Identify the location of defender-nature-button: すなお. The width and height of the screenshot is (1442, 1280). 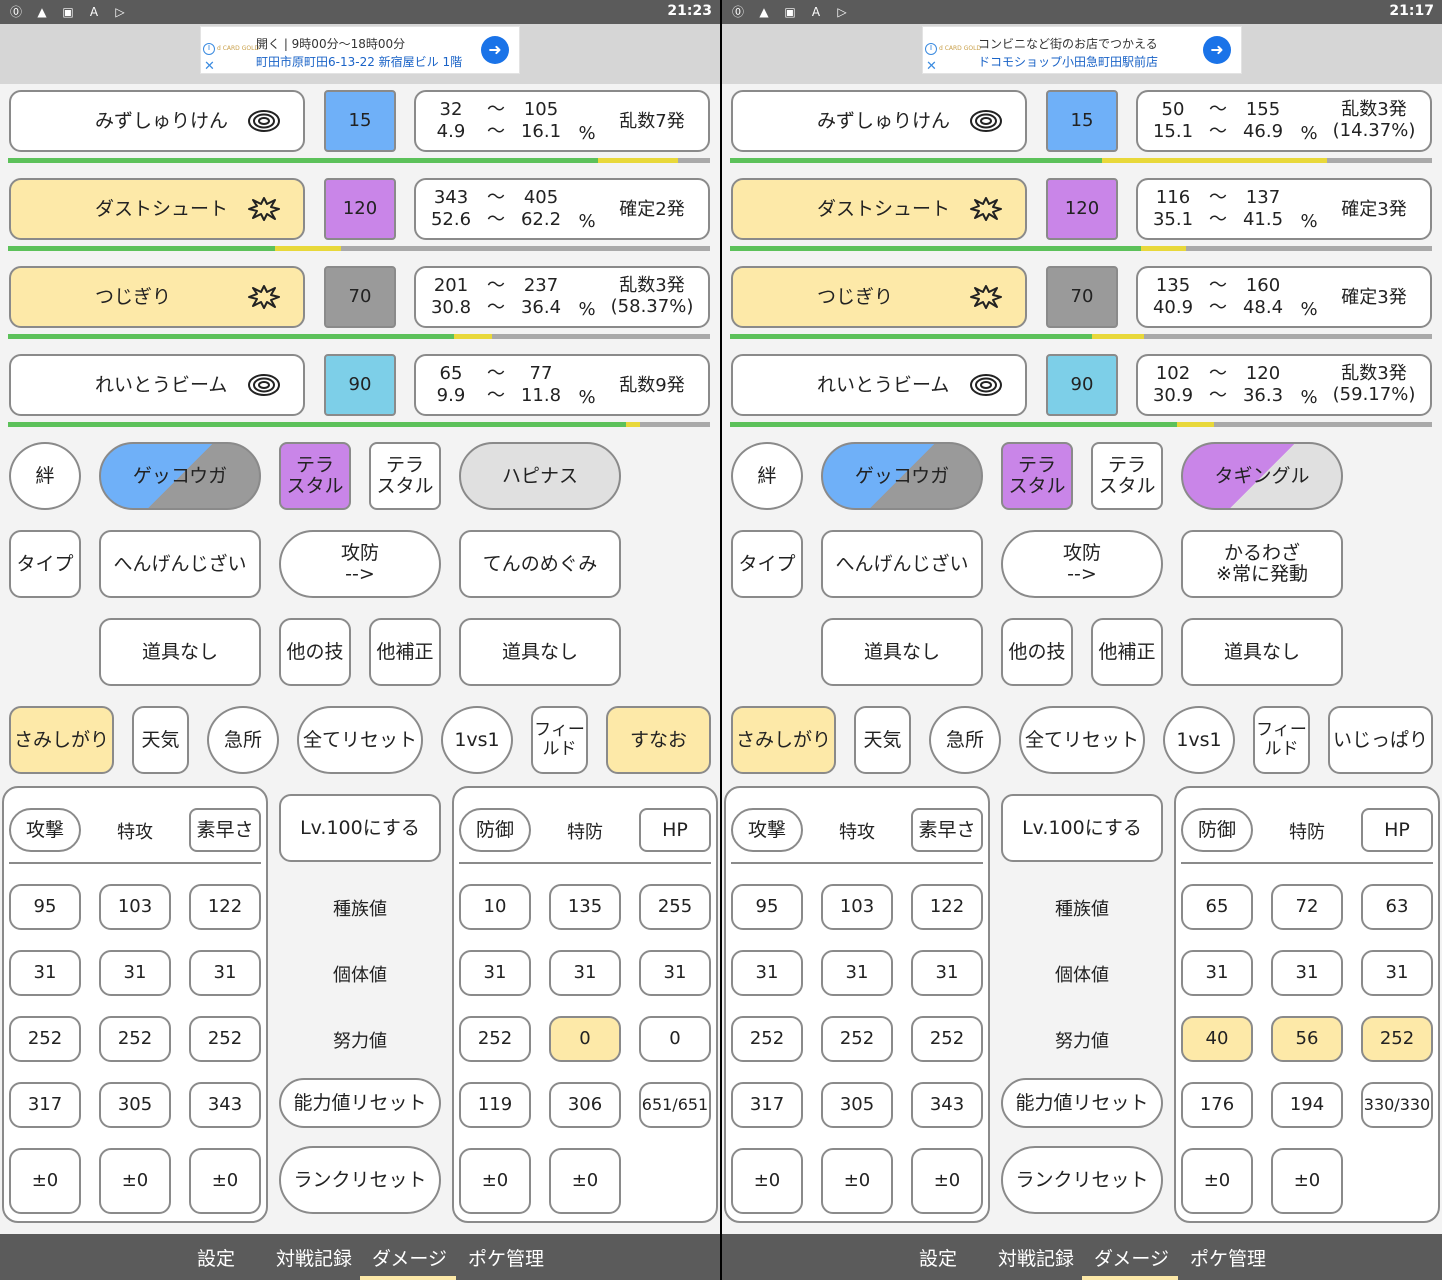
(658, 740).